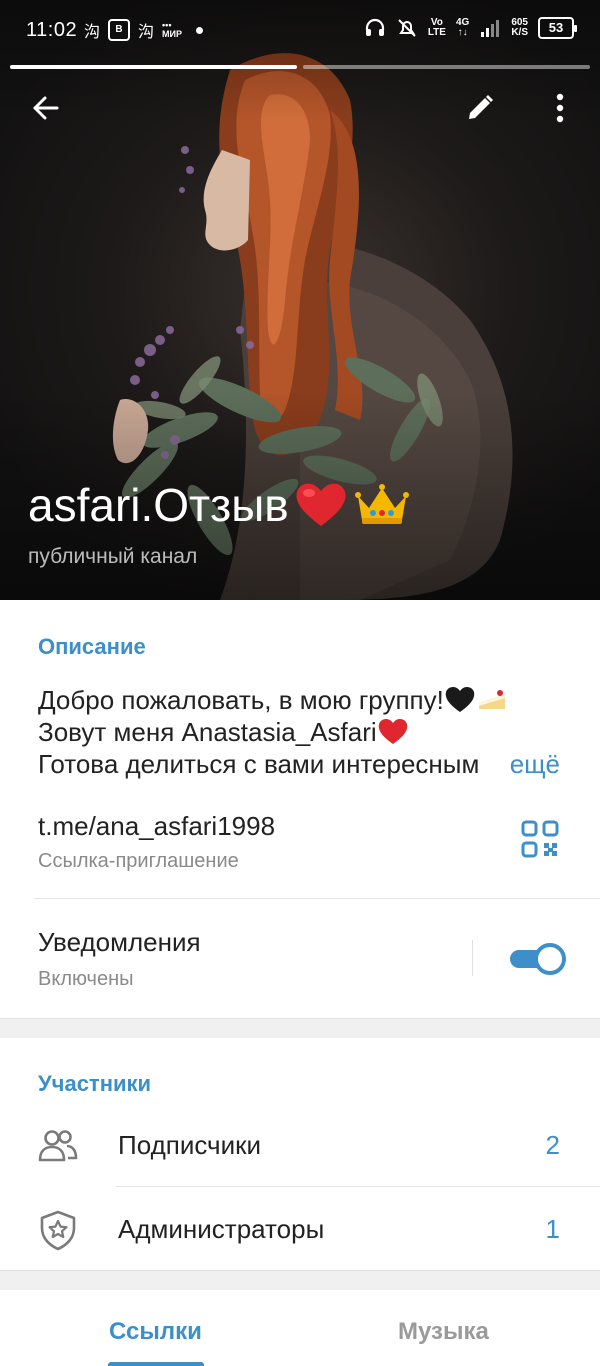 The image size is (600, 1366). Describe the element at coordinates (374, 27) in the screenshot. I see `headset-icon` at that location.